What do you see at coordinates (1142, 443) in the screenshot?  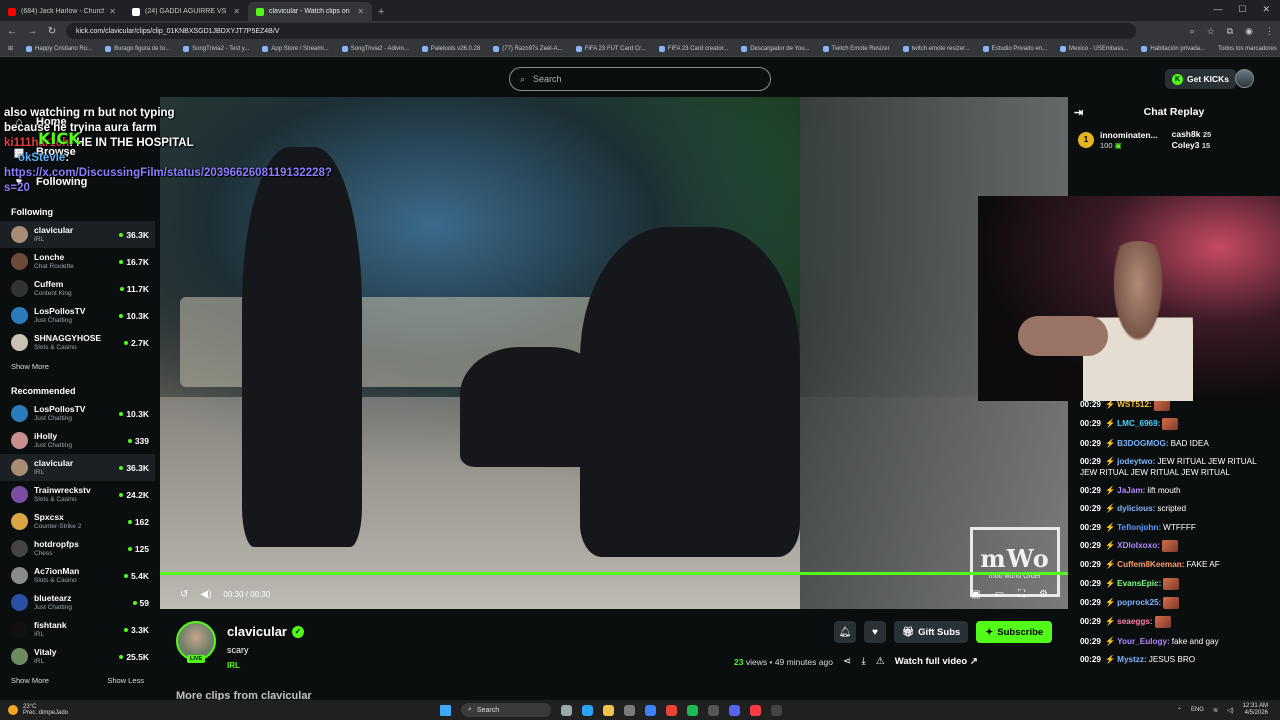 I see `chat-username: B3DOGMOG:` at bounding box center [1142, 443].